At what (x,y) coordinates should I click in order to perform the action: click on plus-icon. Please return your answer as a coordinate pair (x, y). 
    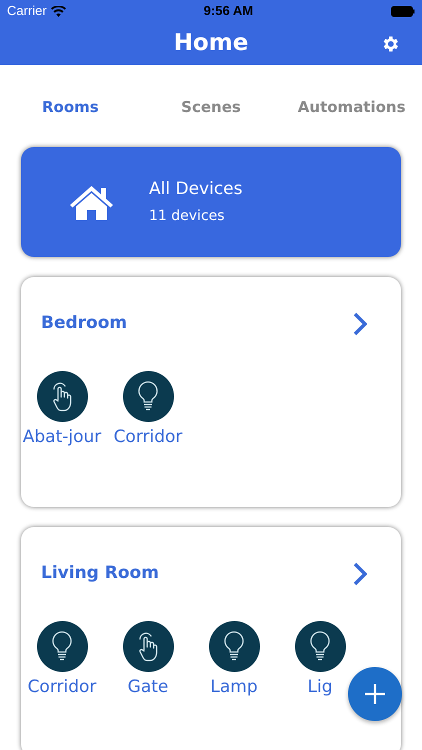
    Looking at the image, I should click on (375, 694).